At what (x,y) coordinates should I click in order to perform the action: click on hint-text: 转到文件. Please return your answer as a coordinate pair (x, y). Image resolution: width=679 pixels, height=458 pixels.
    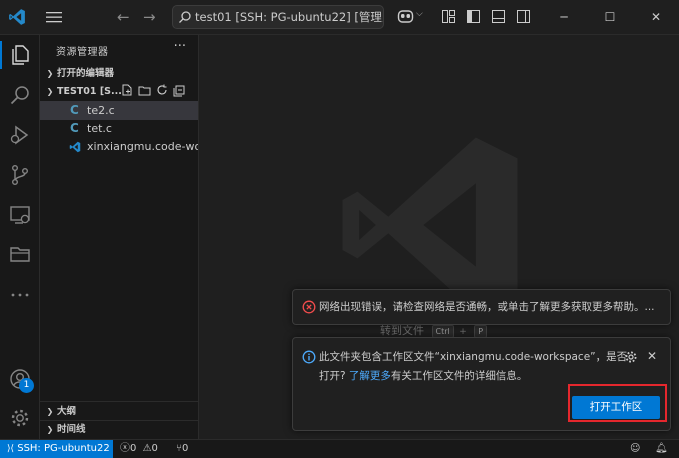
    Looking at the image, I should click on (402, 330).